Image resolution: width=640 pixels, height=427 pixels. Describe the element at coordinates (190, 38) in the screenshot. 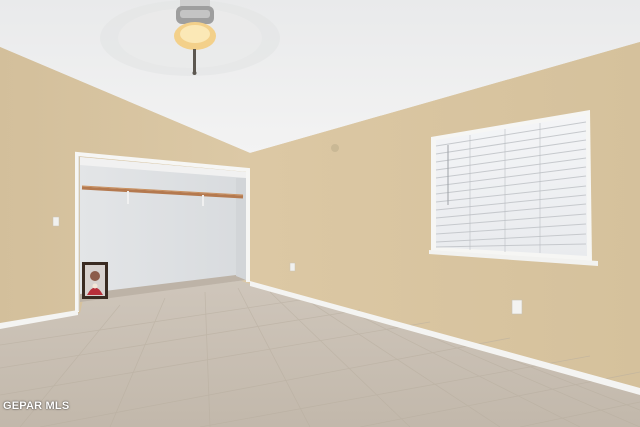

I see `ceiling-fan-icon` at that location.